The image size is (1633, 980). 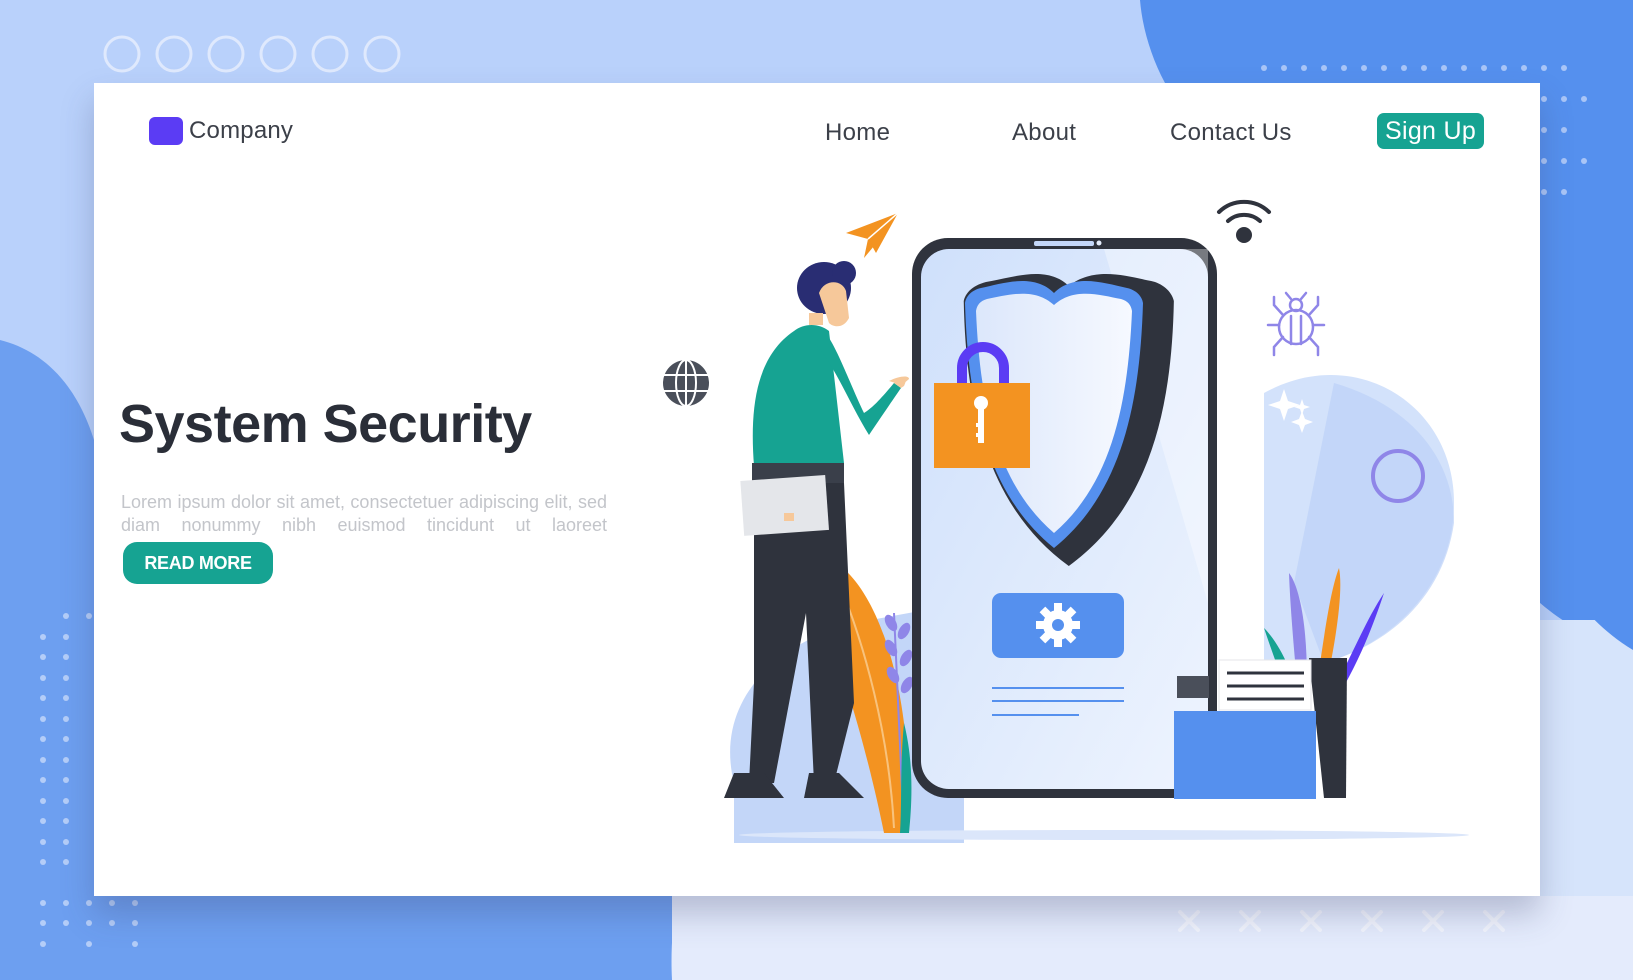 I want to click on bg-bottom-right, so click(x=1152, y=938).